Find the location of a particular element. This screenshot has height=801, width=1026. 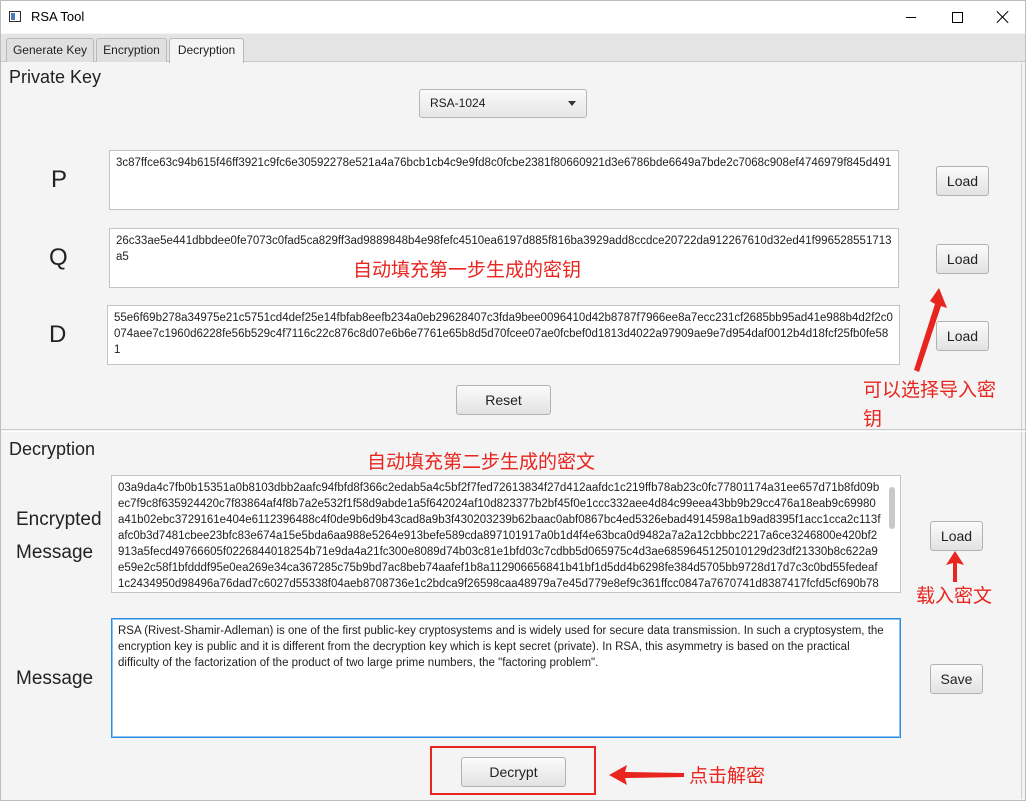

annotation-import-key: 可以选择导入密 钥 is located at coordinates (929, 405).